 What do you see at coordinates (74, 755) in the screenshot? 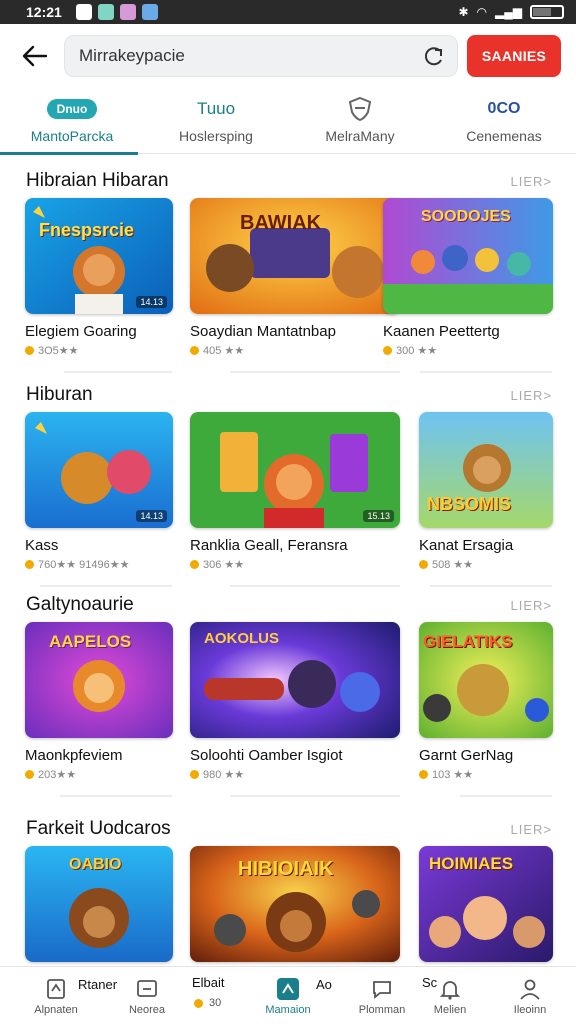
I see `game-title: Maonkpfeviem` at bounding box center [74, 755].